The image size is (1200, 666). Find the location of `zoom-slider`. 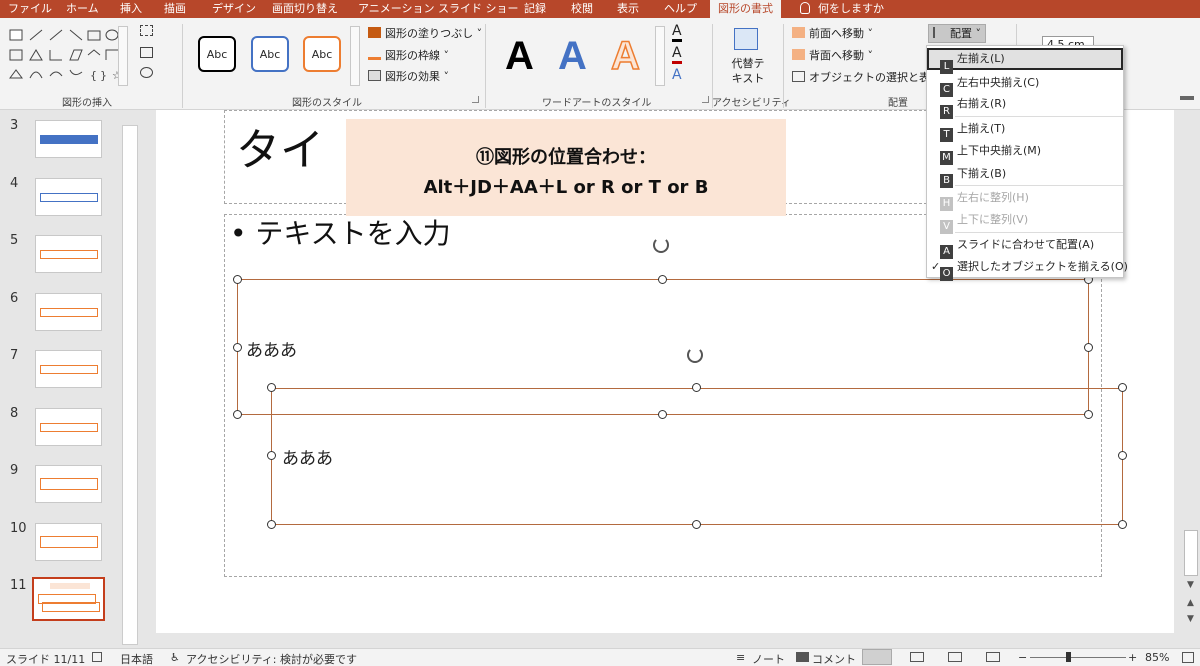

zoom-slider is located at coordinates (1078, 657).